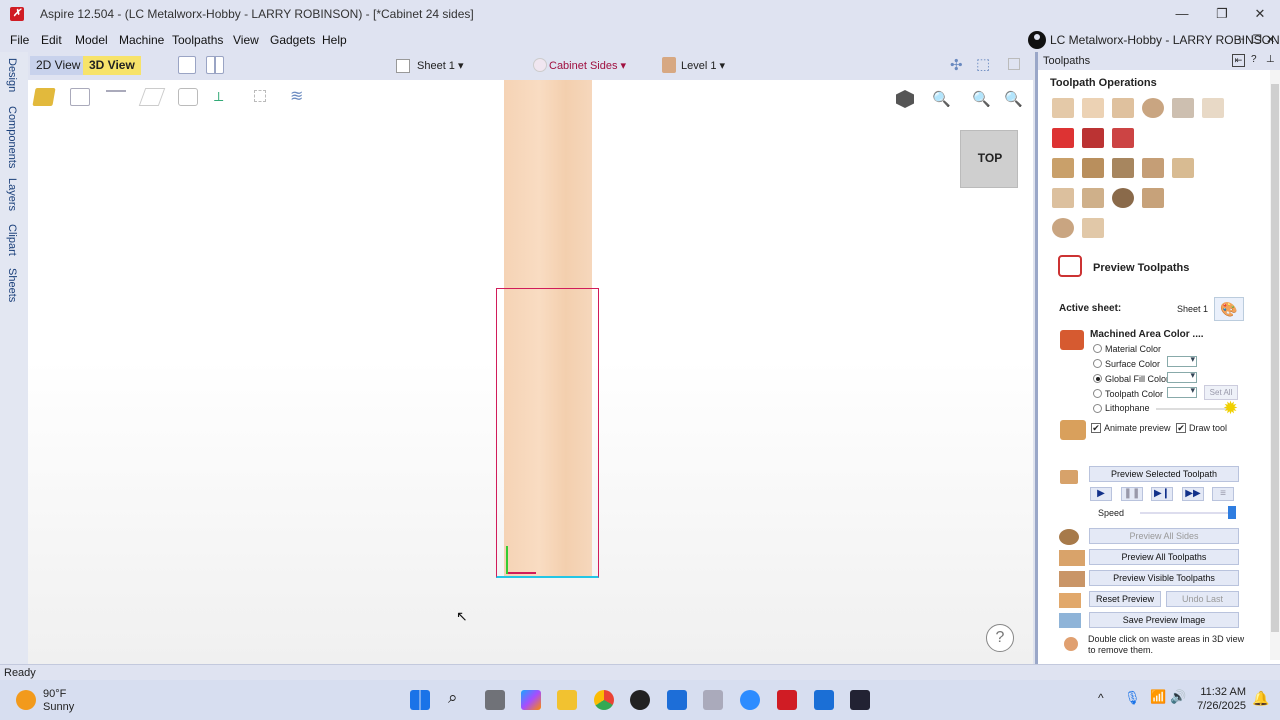  I want to click on radio-toolpath-color, so click(1097, 393).